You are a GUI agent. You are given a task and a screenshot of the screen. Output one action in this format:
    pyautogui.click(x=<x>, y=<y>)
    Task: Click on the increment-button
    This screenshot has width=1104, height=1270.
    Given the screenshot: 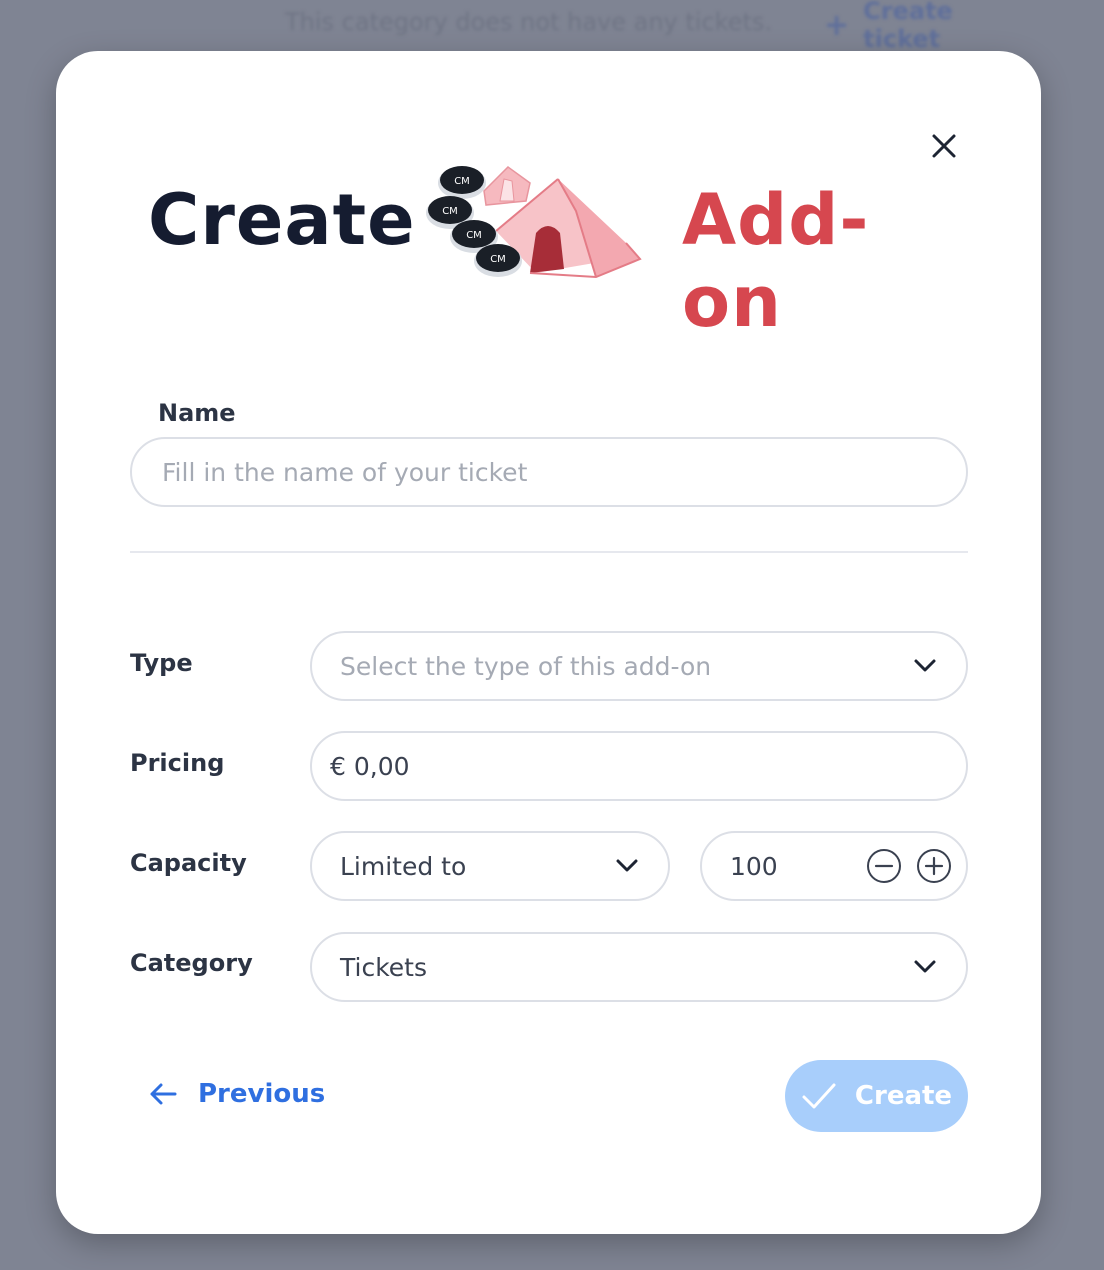 What is the action you would take?
    pyautogui.click(x=934, y=866)
    